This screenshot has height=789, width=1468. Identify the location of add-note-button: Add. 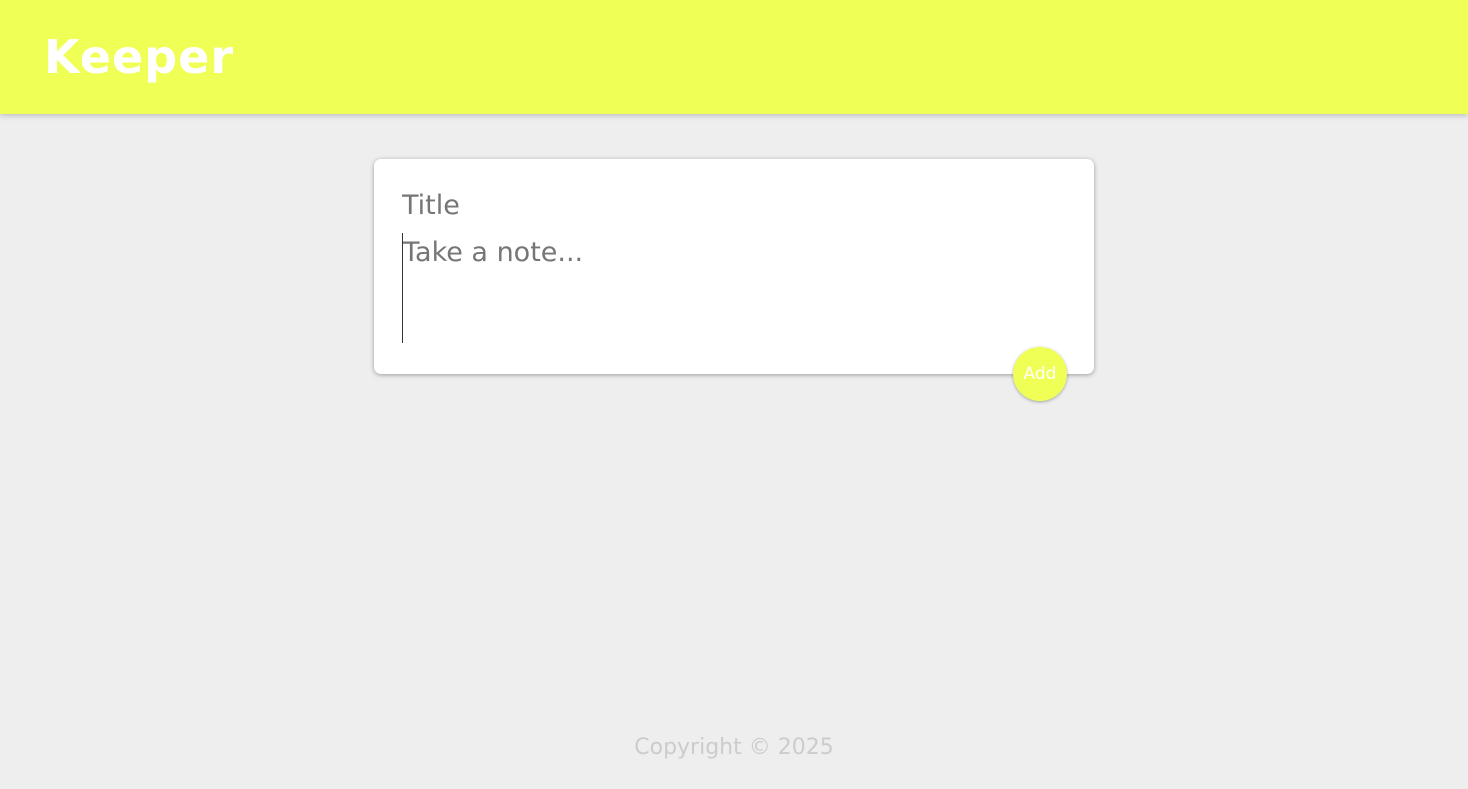
(1040, 374).